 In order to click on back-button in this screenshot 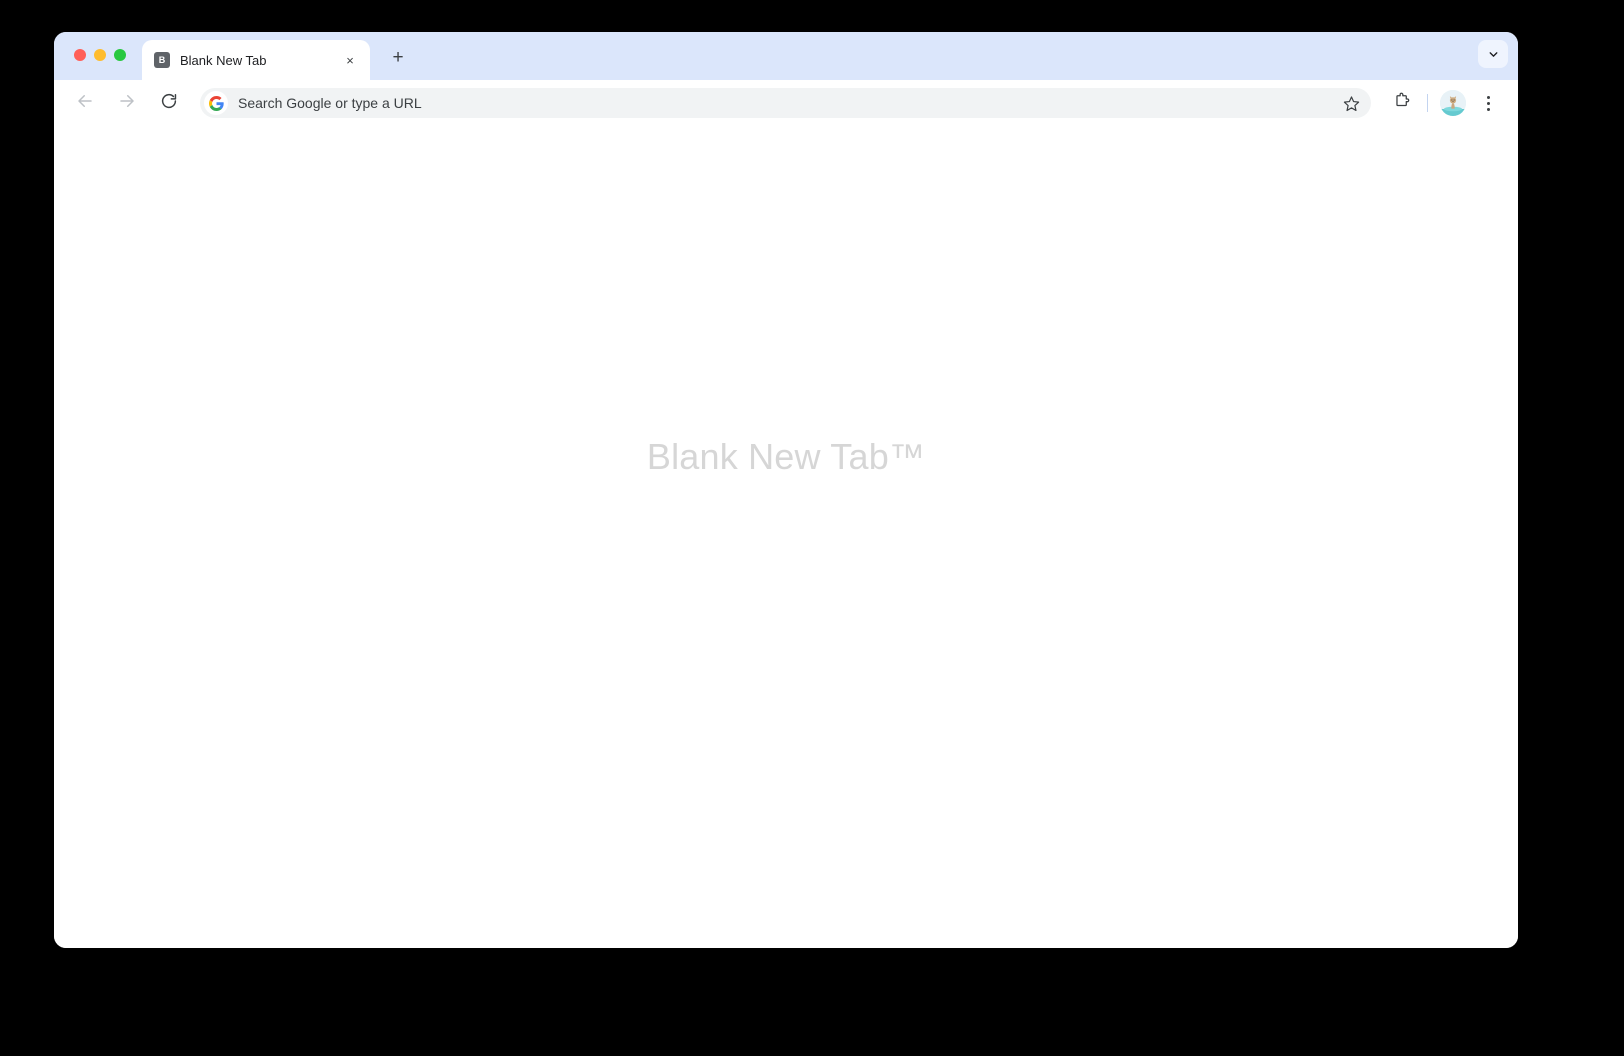, I will do `click(85, 103)`.